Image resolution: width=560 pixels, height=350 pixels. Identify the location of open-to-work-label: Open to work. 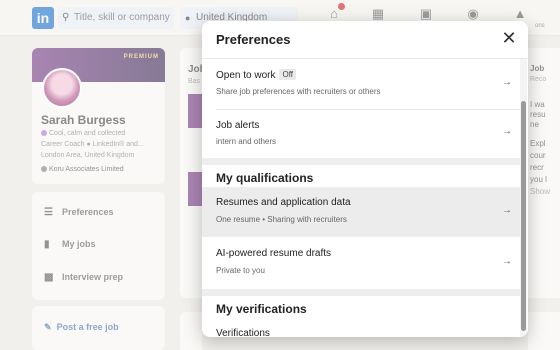
(246, 75).